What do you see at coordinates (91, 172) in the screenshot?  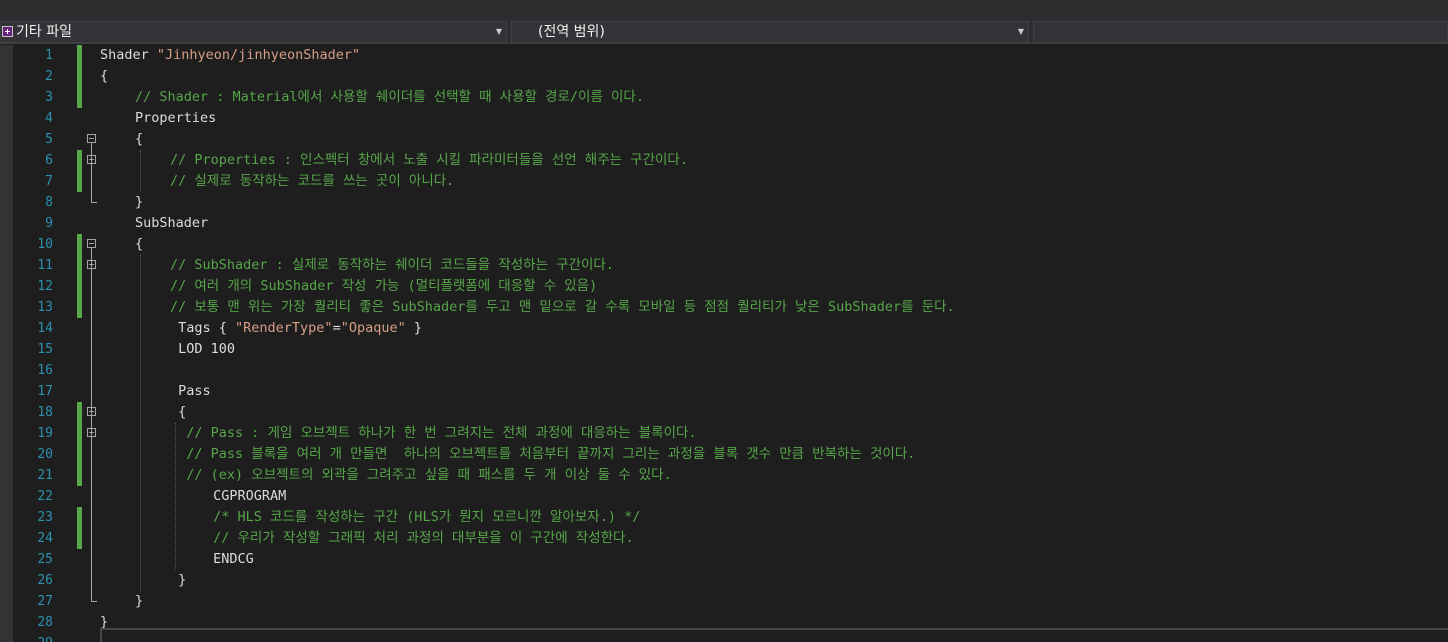 I see `outline-line` at bounding box center [91, 172].